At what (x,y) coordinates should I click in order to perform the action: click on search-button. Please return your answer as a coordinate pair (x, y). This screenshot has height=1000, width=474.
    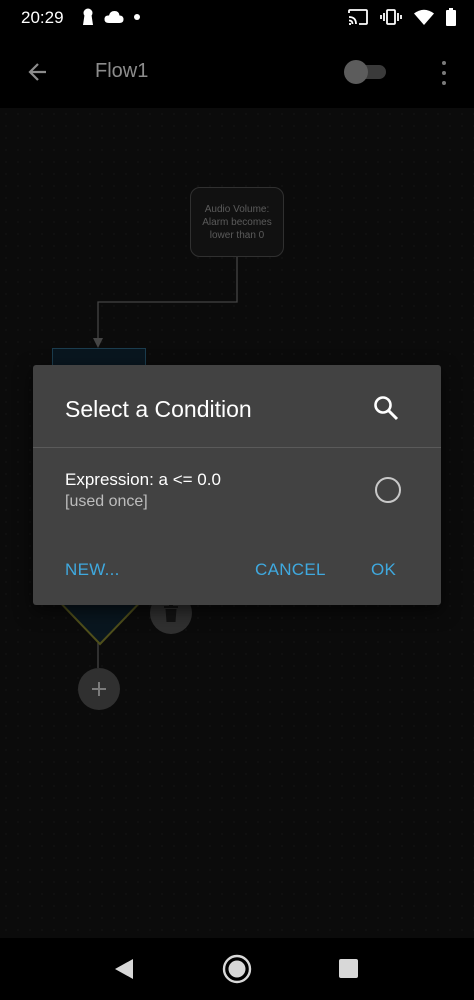
    Looking at the image, I should click on (386, 408).